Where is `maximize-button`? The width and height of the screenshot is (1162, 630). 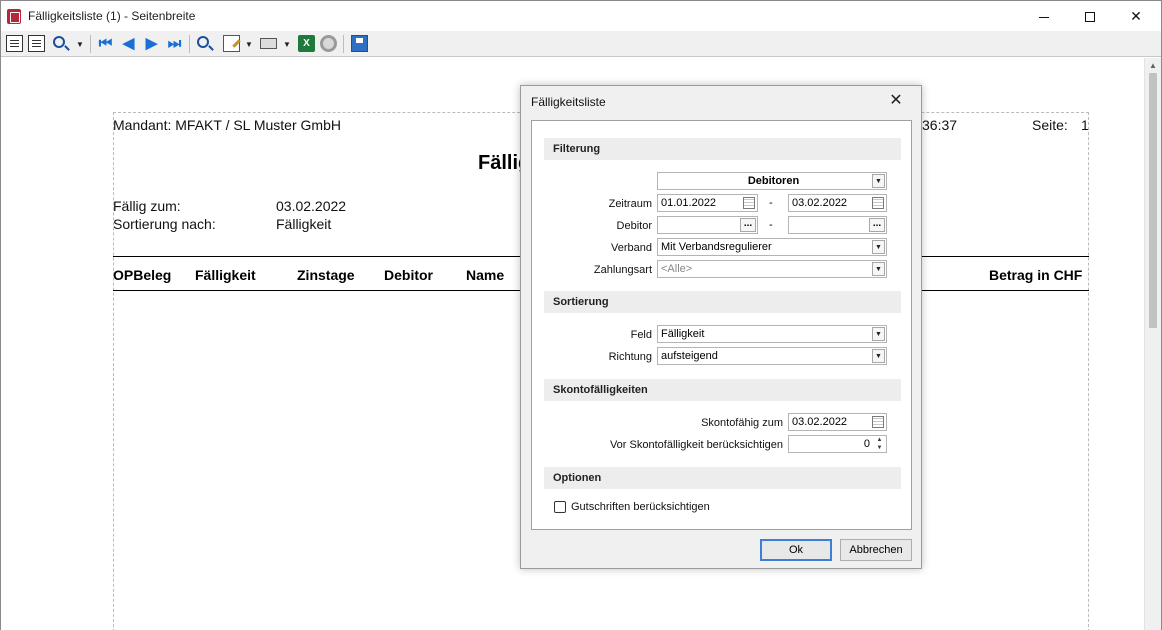 maximize-button is located at coordinates (1090, 16).